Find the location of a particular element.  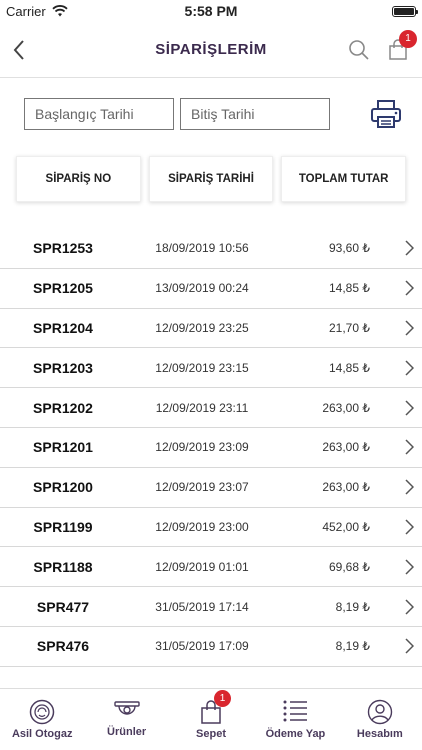

order-number: SPR1204 is located at coordinates (63, 327).